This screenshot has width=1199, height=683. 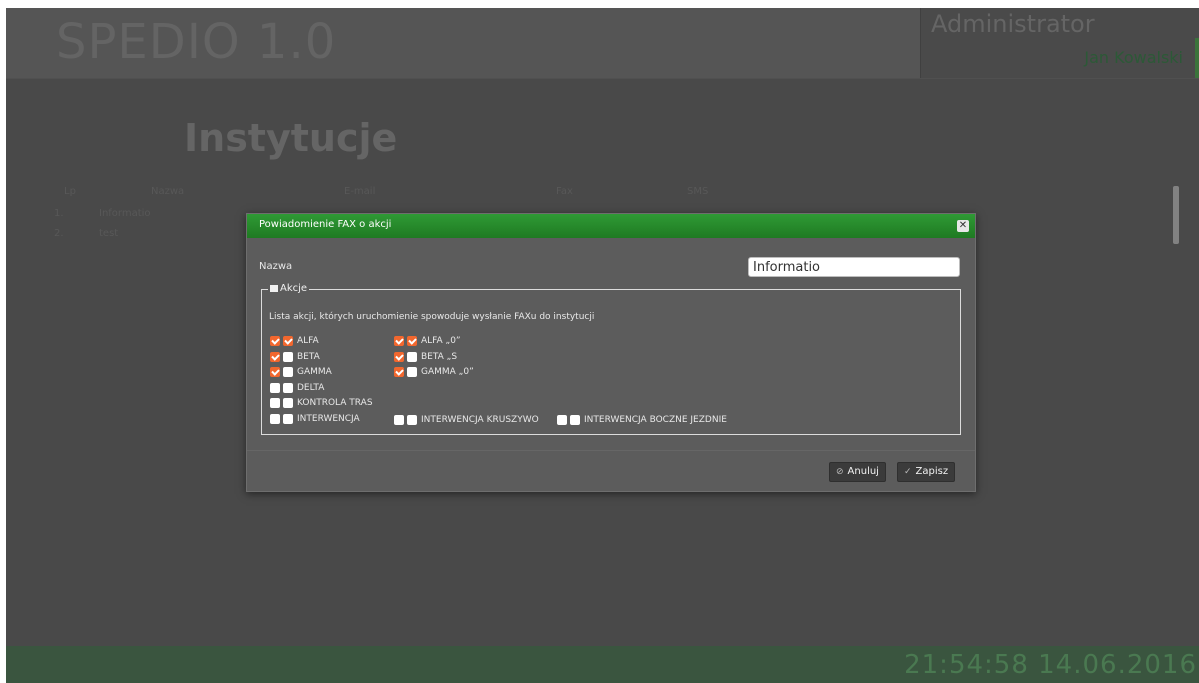 What do you see at coordinates (840, 472) in the screenshot?
I see `cancel-icon: ⊘` at bounding box center [840, 472].